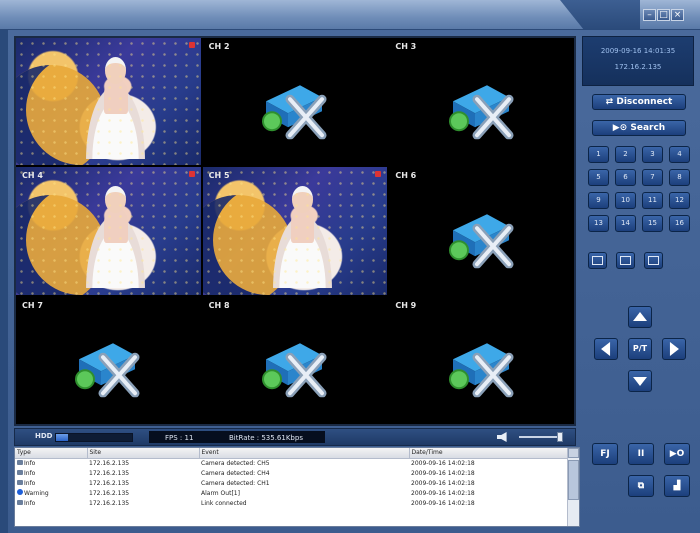  Describe the element at coordinates (235, 473) in the screenshot. I see `log-event: Camera detected: CH4` at that location.